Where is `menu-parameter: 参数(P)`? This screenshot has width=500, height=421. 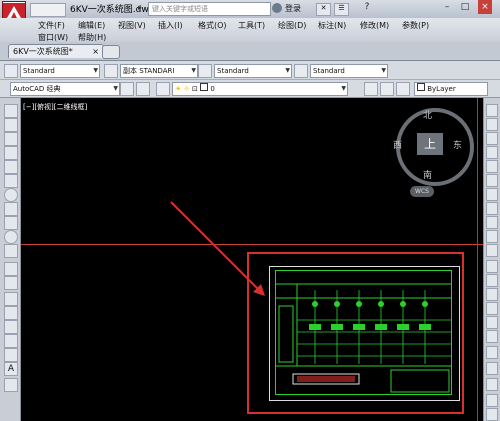 menu-parameter: 参数(P) is located at coordinates (415, 25).